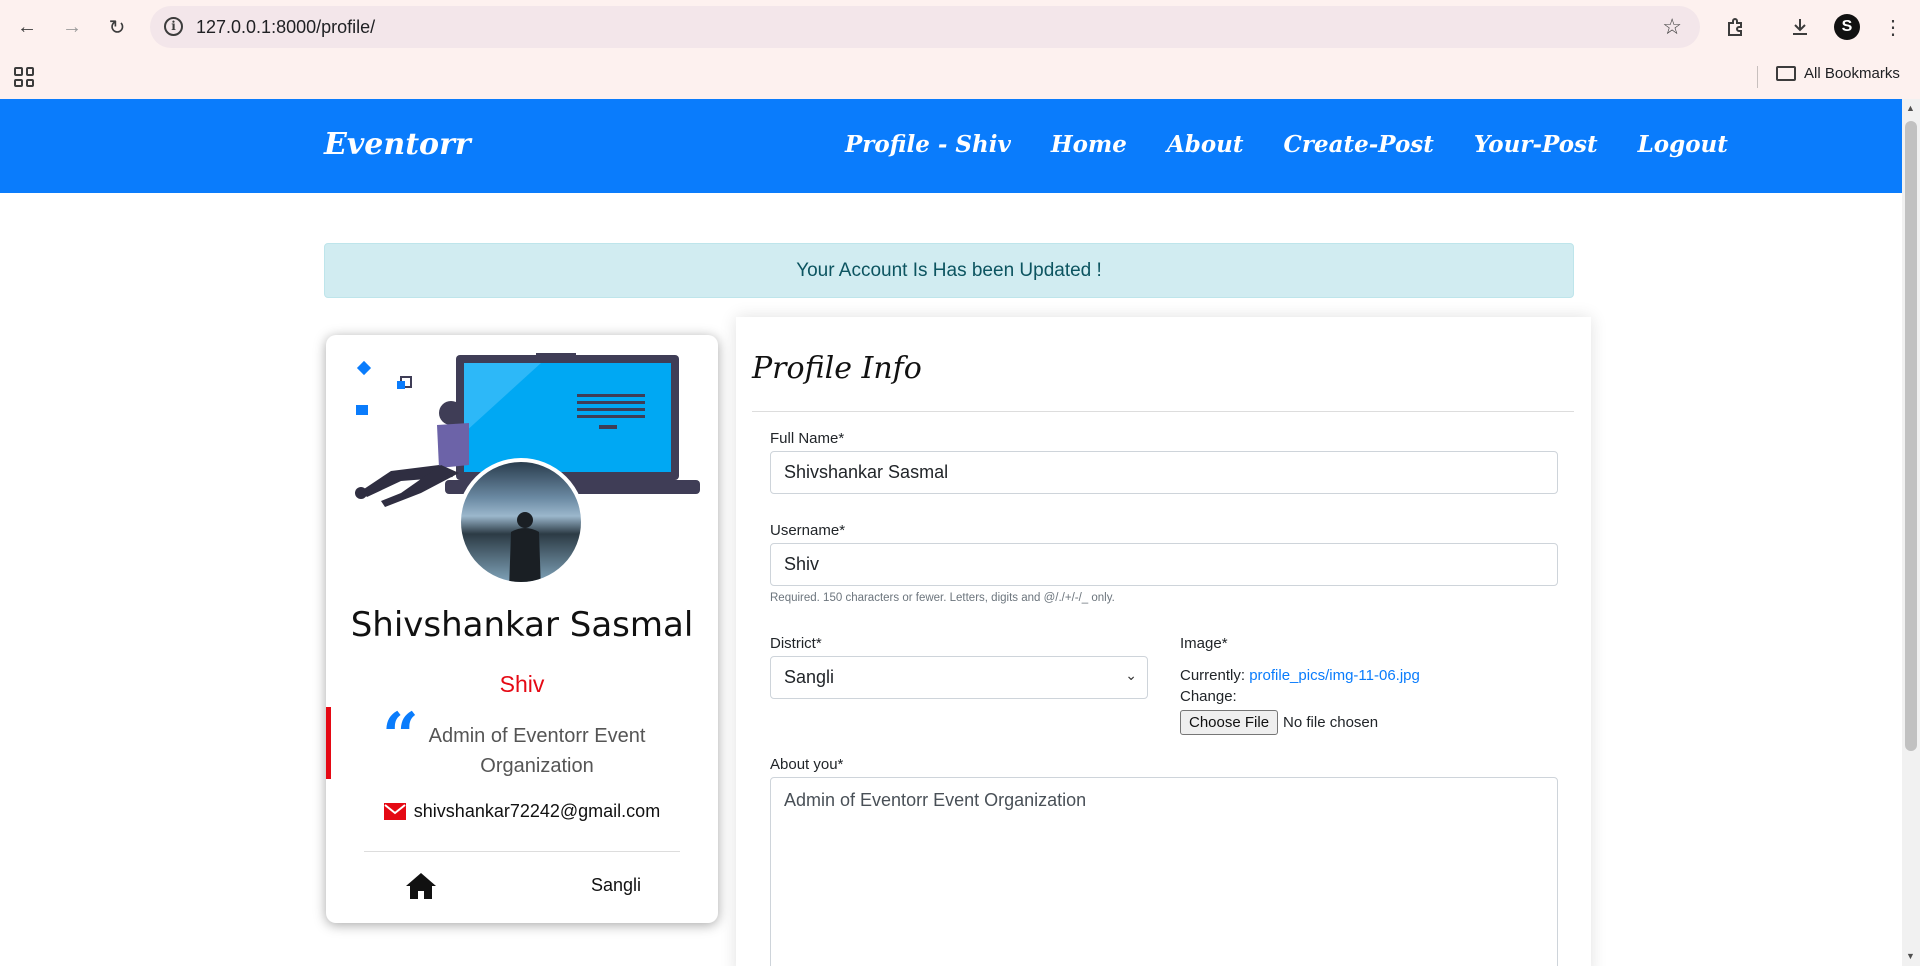 This screenshot has height=966, width=1920. I want to click on file-input: Choose File No file chosen, so click(1279, 722).